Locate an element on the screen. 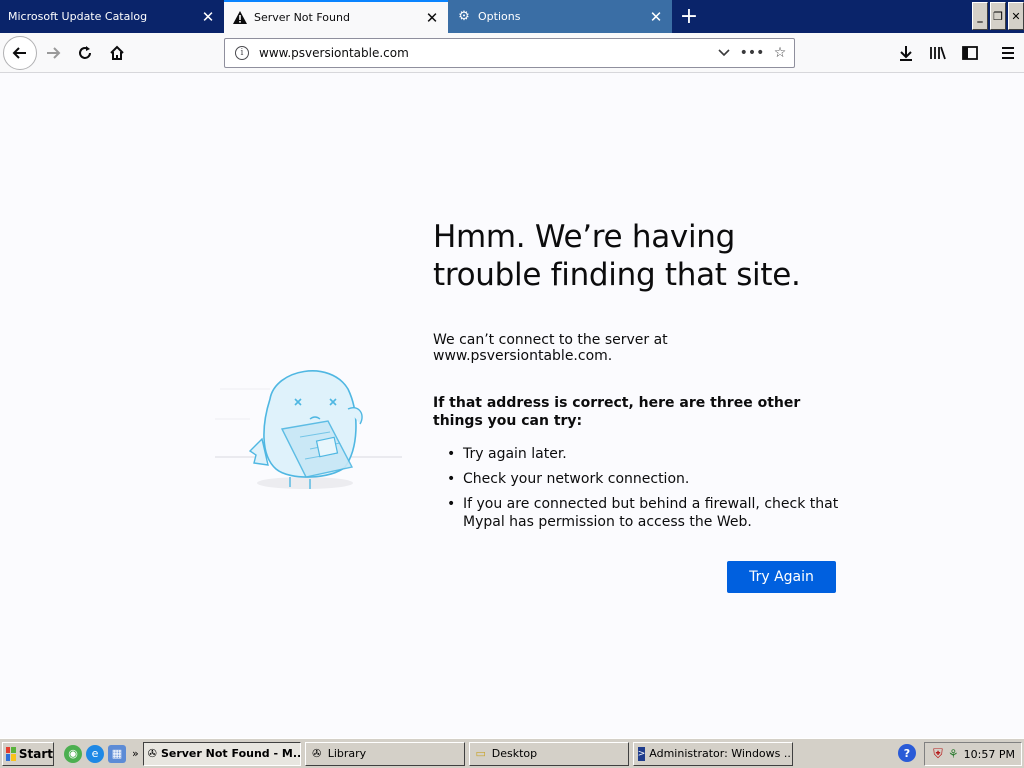  arrow-right-icon is located at coordinates (54, 52).